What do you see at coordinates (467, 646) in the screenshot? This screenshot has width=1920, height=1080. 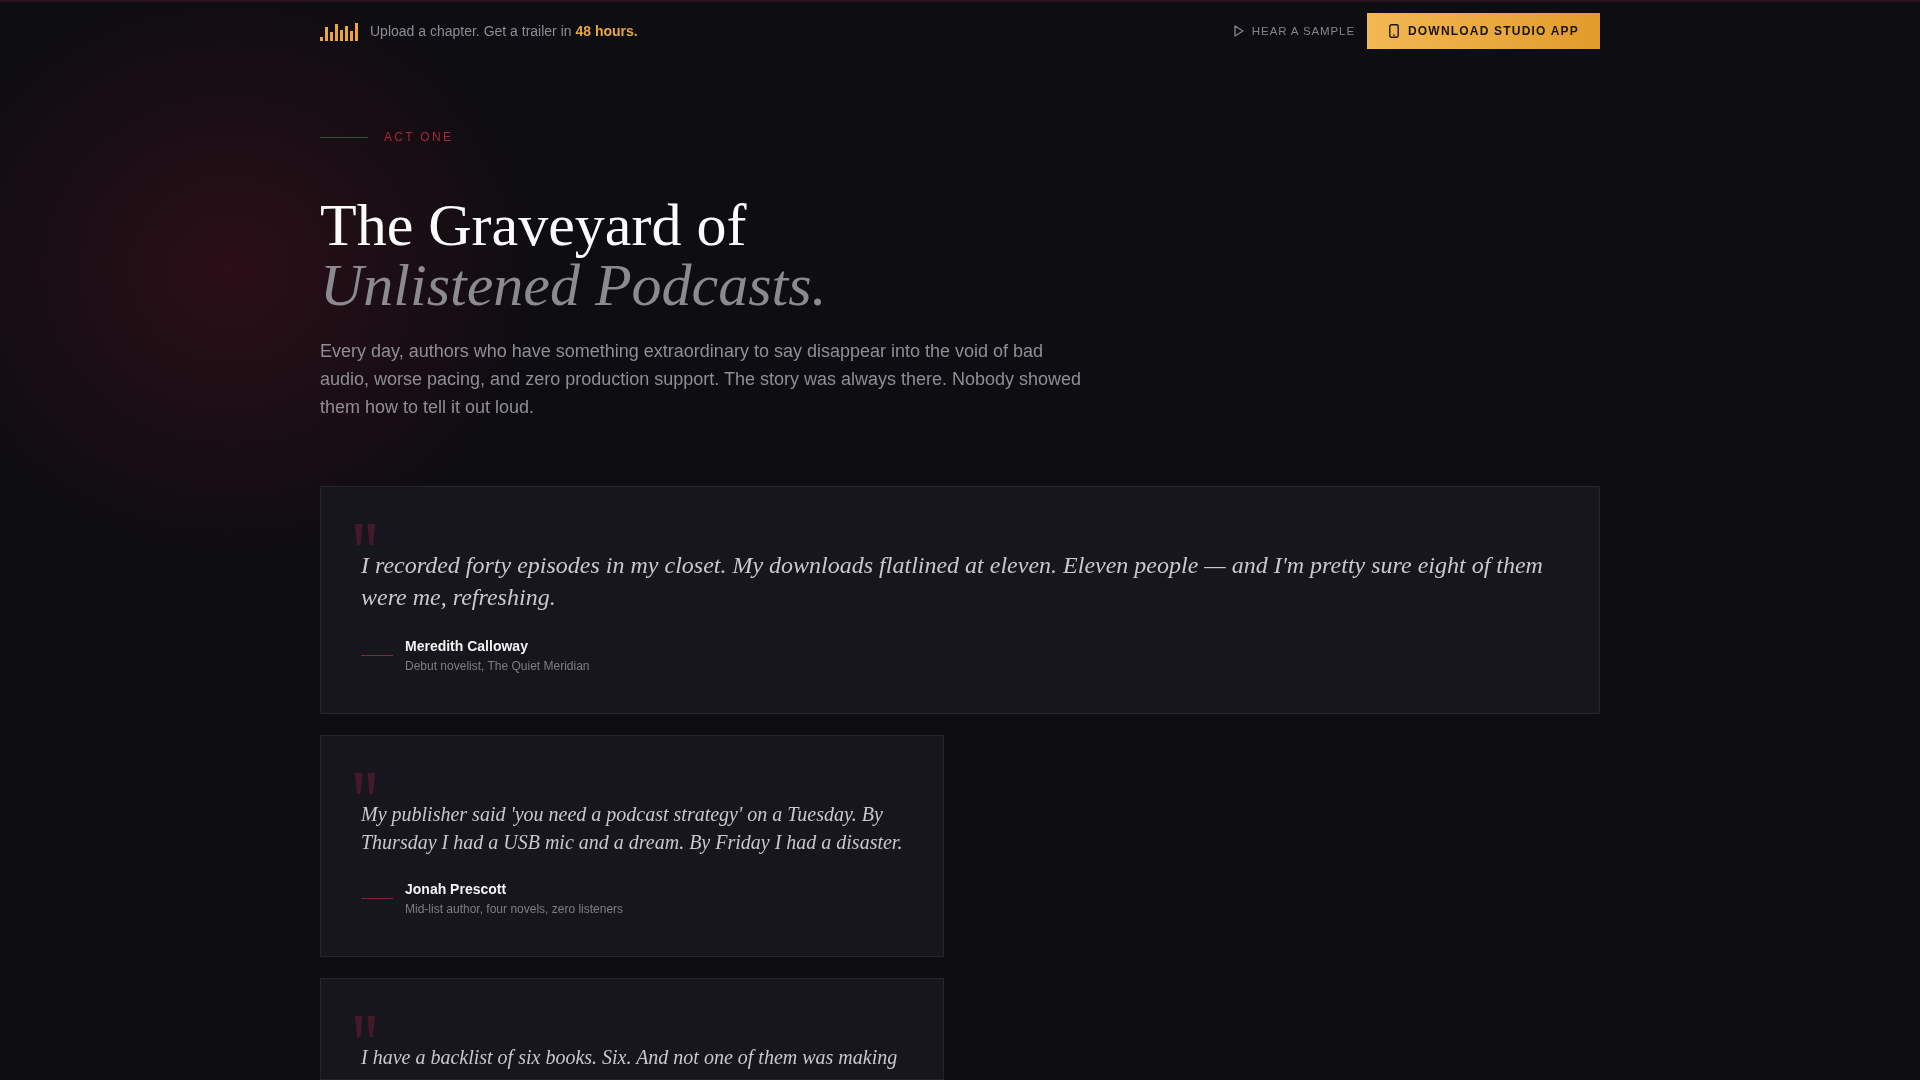 I see `author-name: Meredith Calloway` at bounding box center [467, 646].